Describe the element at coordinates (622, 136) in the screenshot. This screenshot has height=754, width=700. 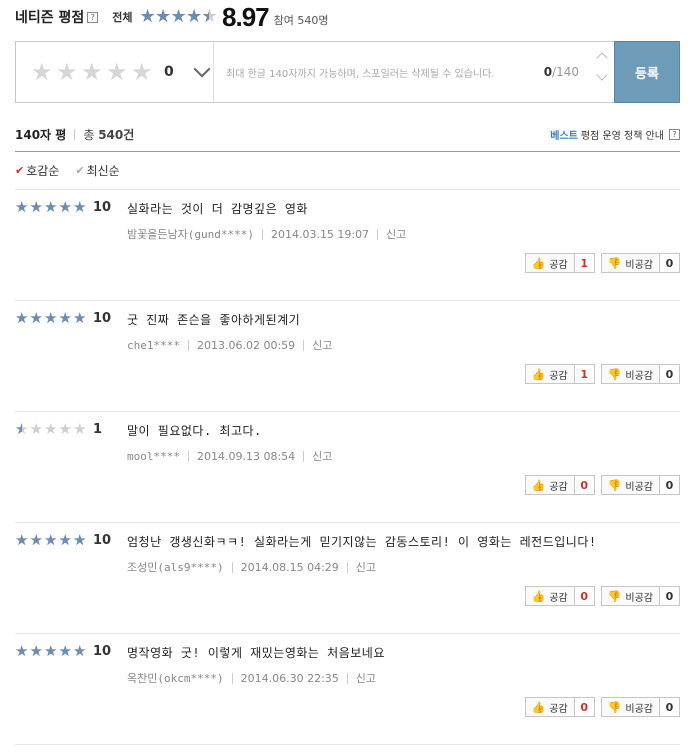
I see `policy-text: 평점 운영 정책 안내` at that location.